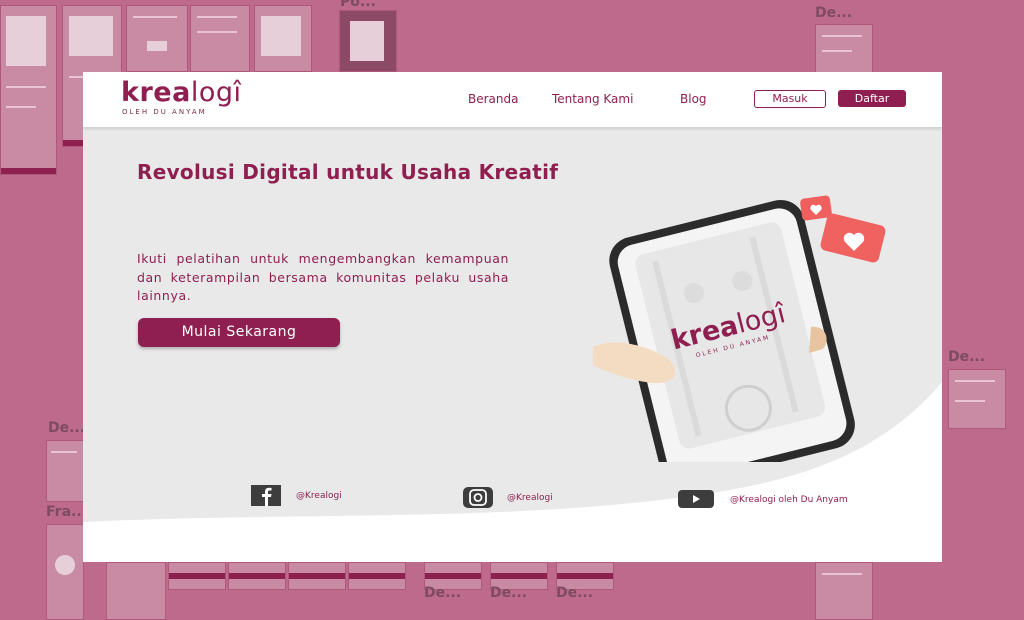 The height and width of the screenshot is (620, 1024). I want to click on youtube-handle: @Krealogi oleh Du Anyam, so click(789, 500).